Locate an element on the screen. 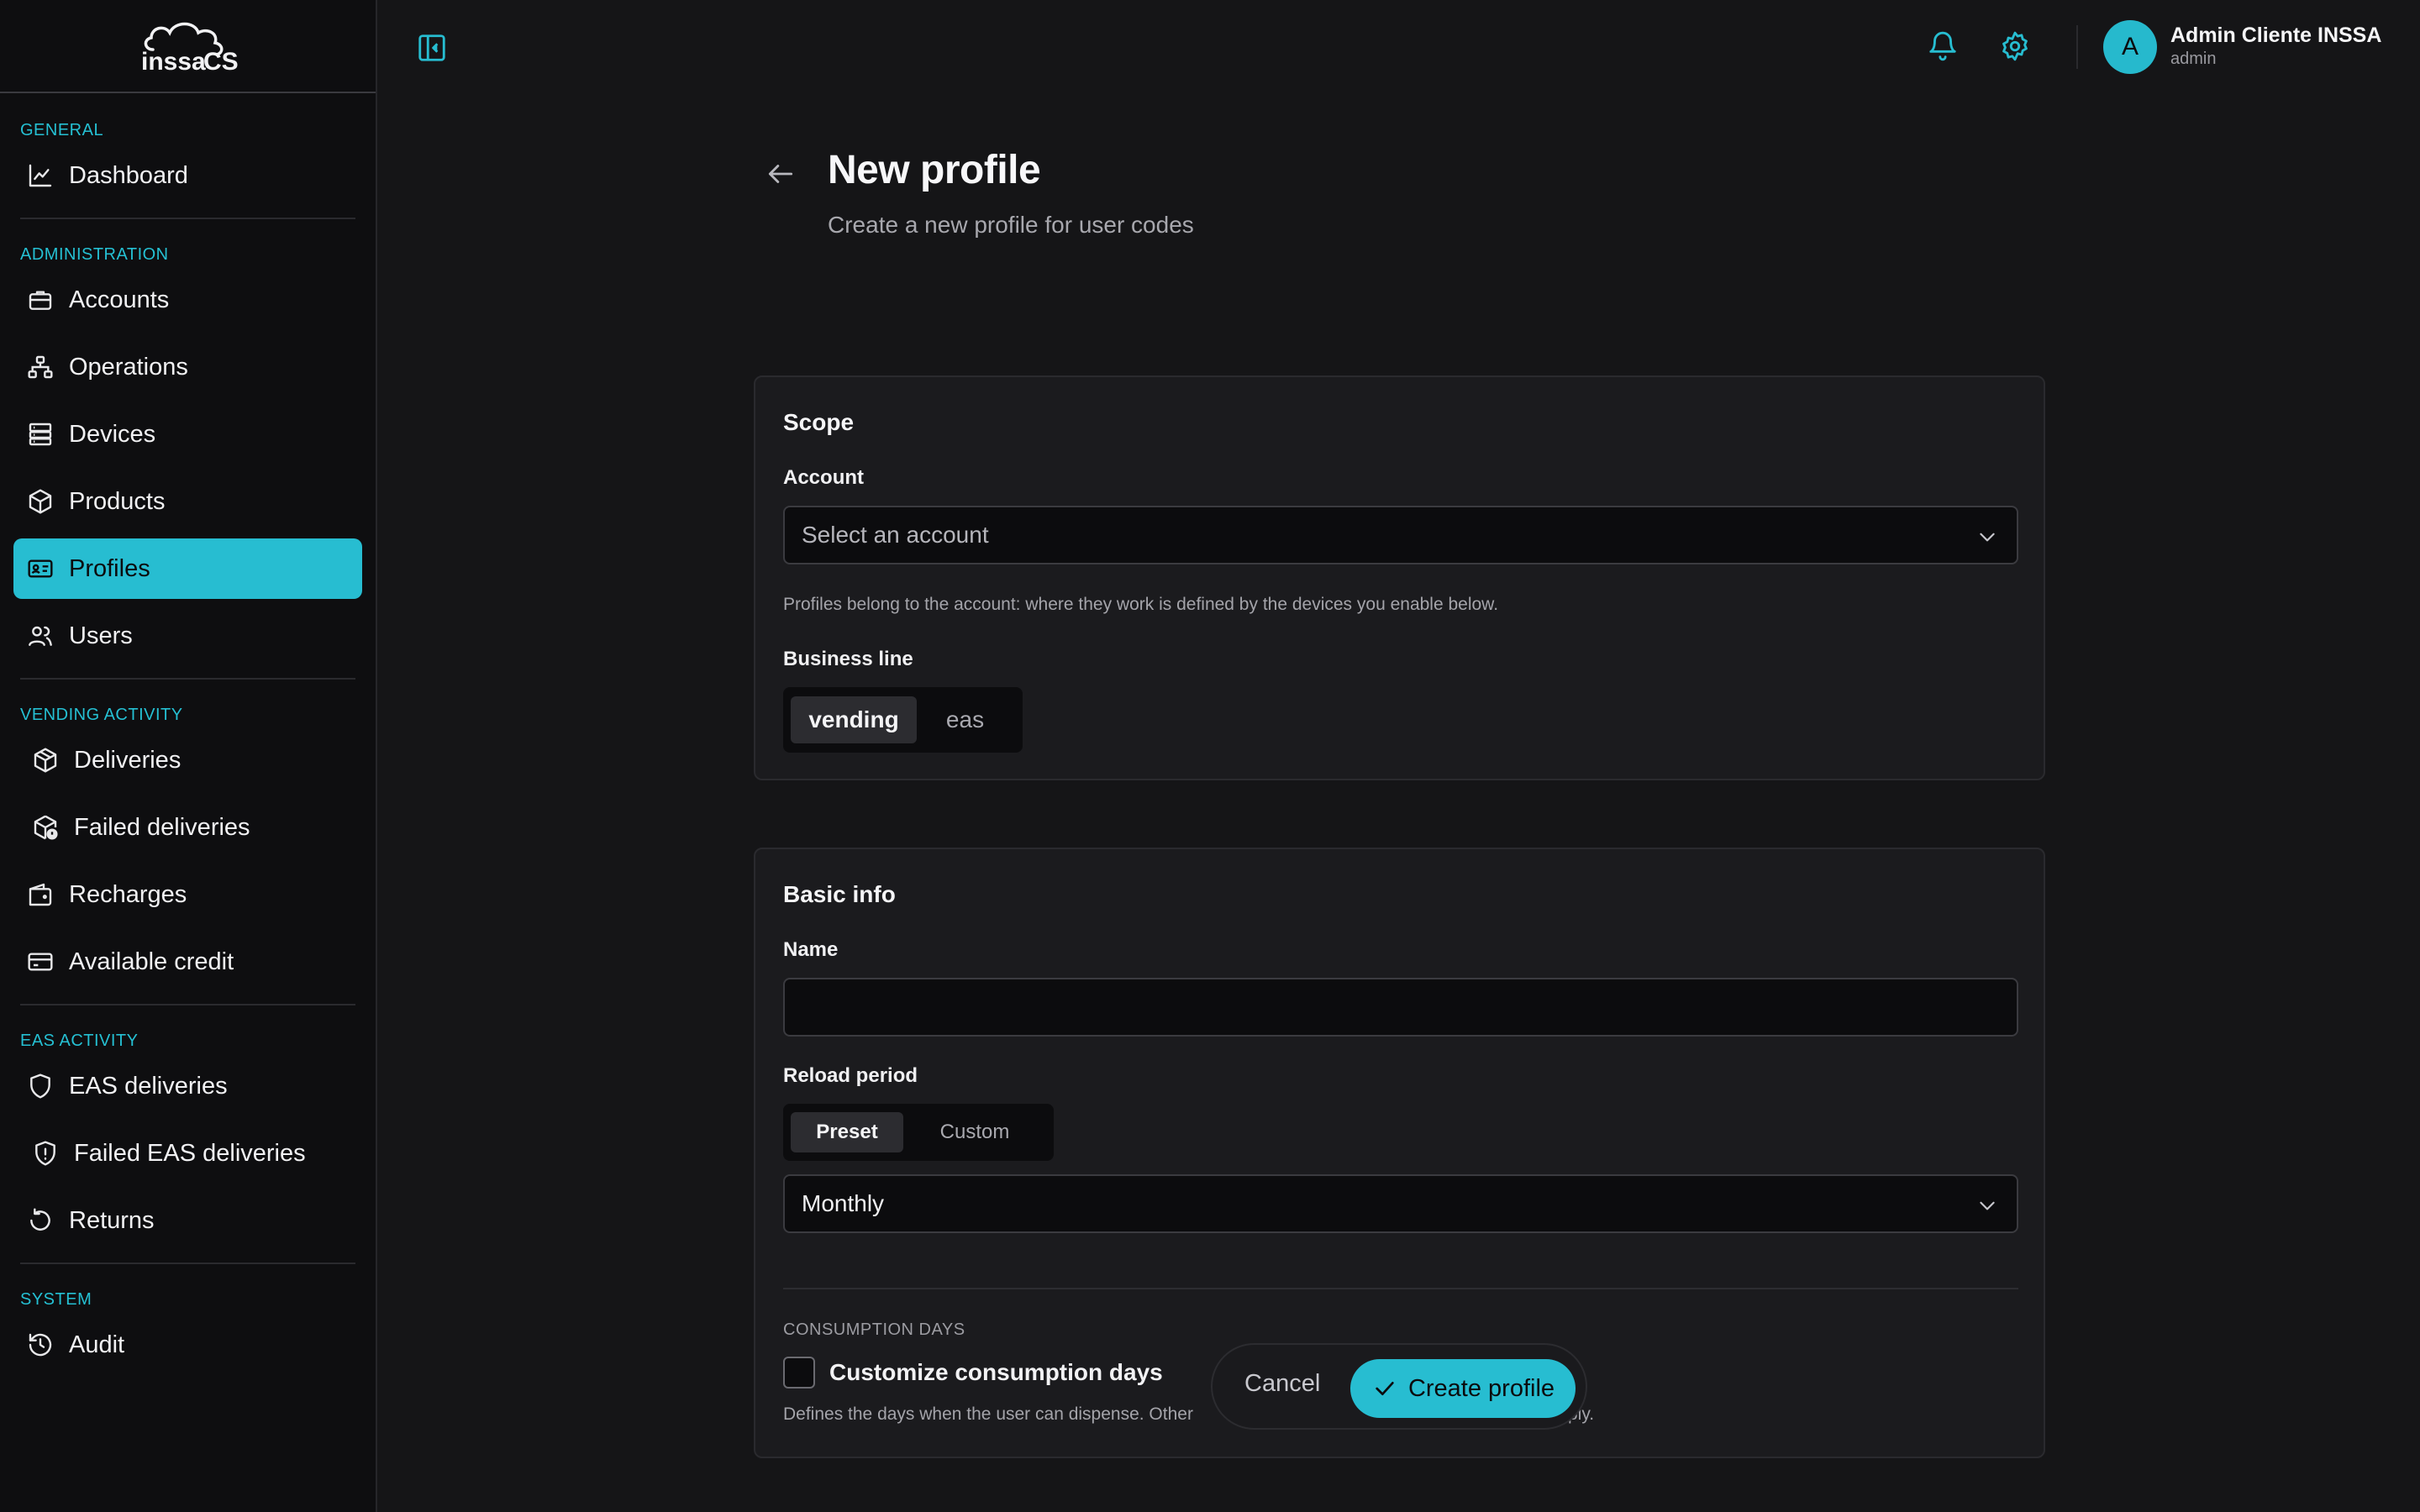 This screenshot has height=1512, width=2420. name-input is located at coordinates (1401, 1007).